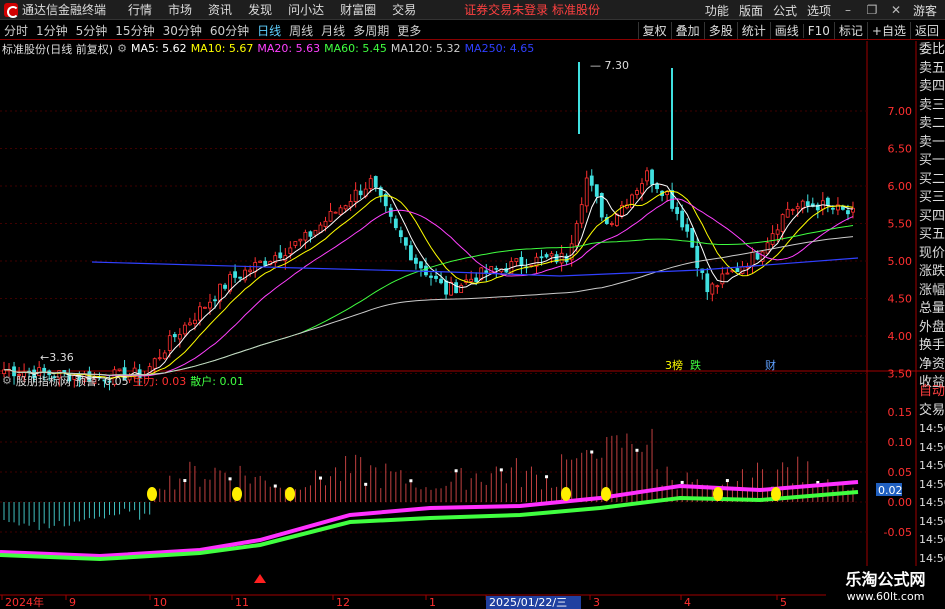 The image size is (945, 609). I want to click on side-item-9: 买四, so click(931, 217).